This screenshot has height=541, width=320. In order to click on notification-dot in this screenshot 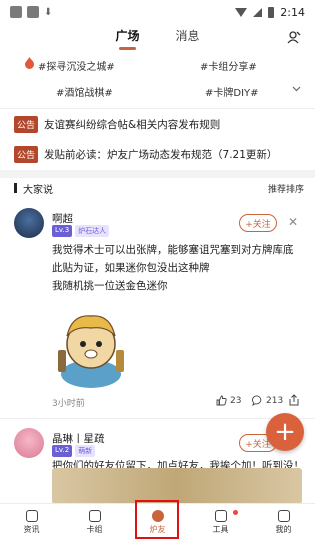, I will do `click(235, 512)`.